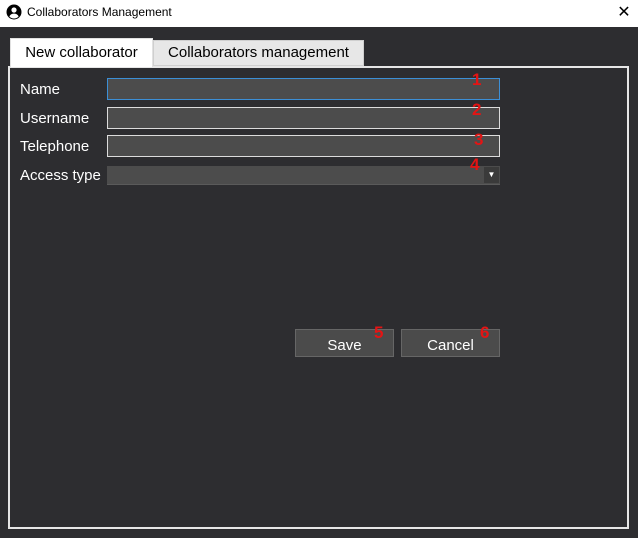  What do you see at coordinates (303, 146) in the screenshot?
I see `telephone-field` at bounding box center [303, 146].